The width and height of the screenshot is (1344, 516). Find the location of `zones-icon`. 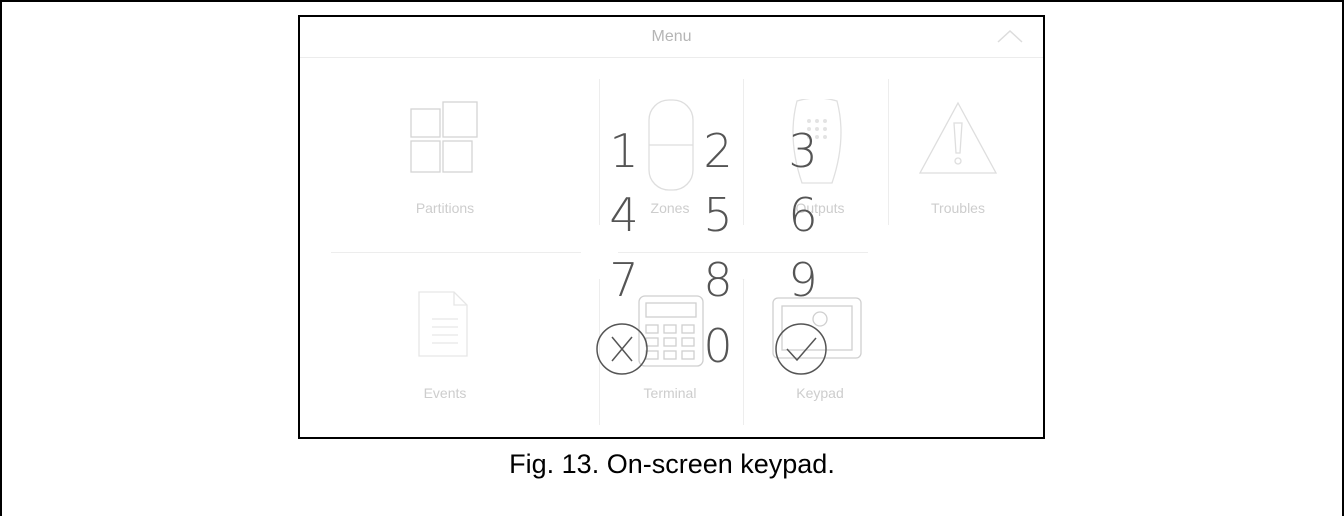

zones-icon is located at coordinates (671, 145).